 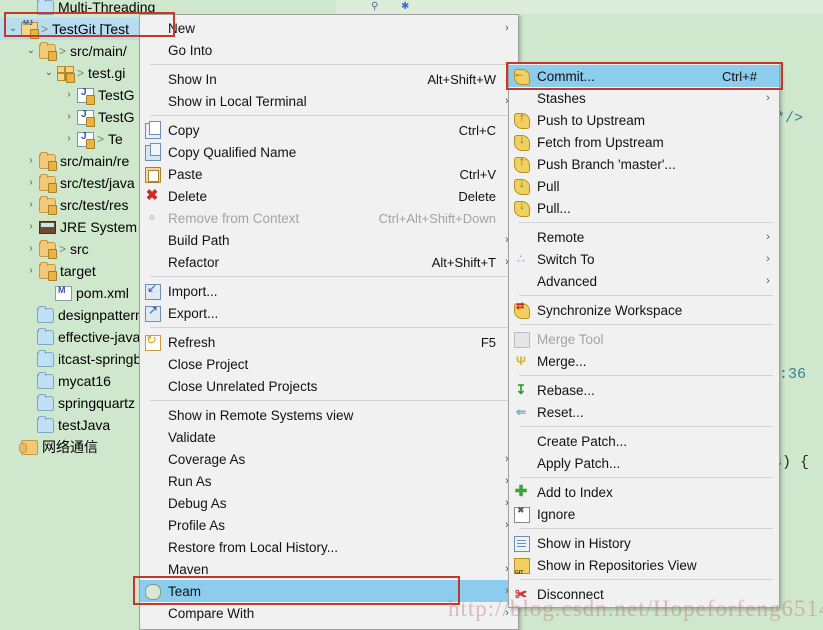 I want to click on menu-item: ✚ Add to Index, so click(x=644, y=492).